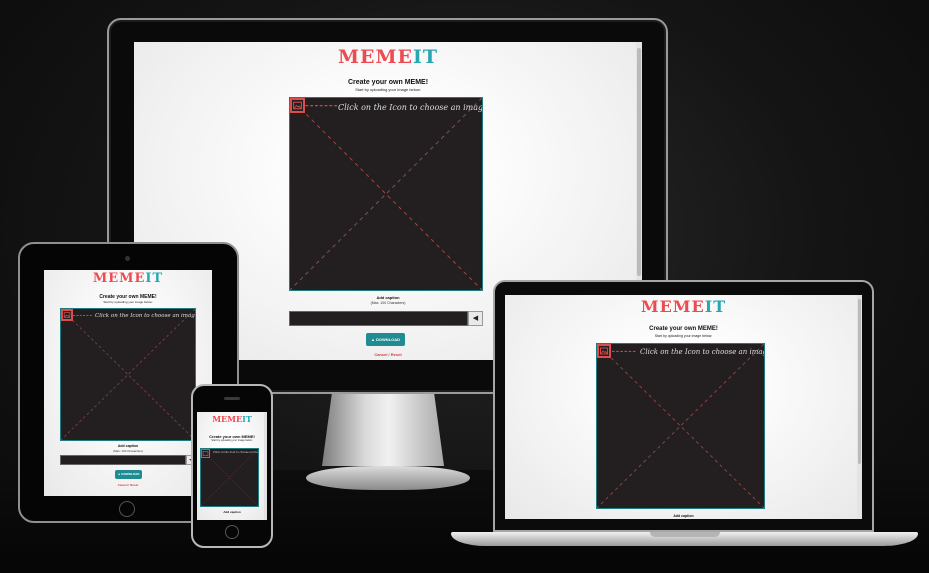  What do you see at coordinates (232, 532) in the screenshot?
I see `phone-home-button` at bounding box center [232, 532].